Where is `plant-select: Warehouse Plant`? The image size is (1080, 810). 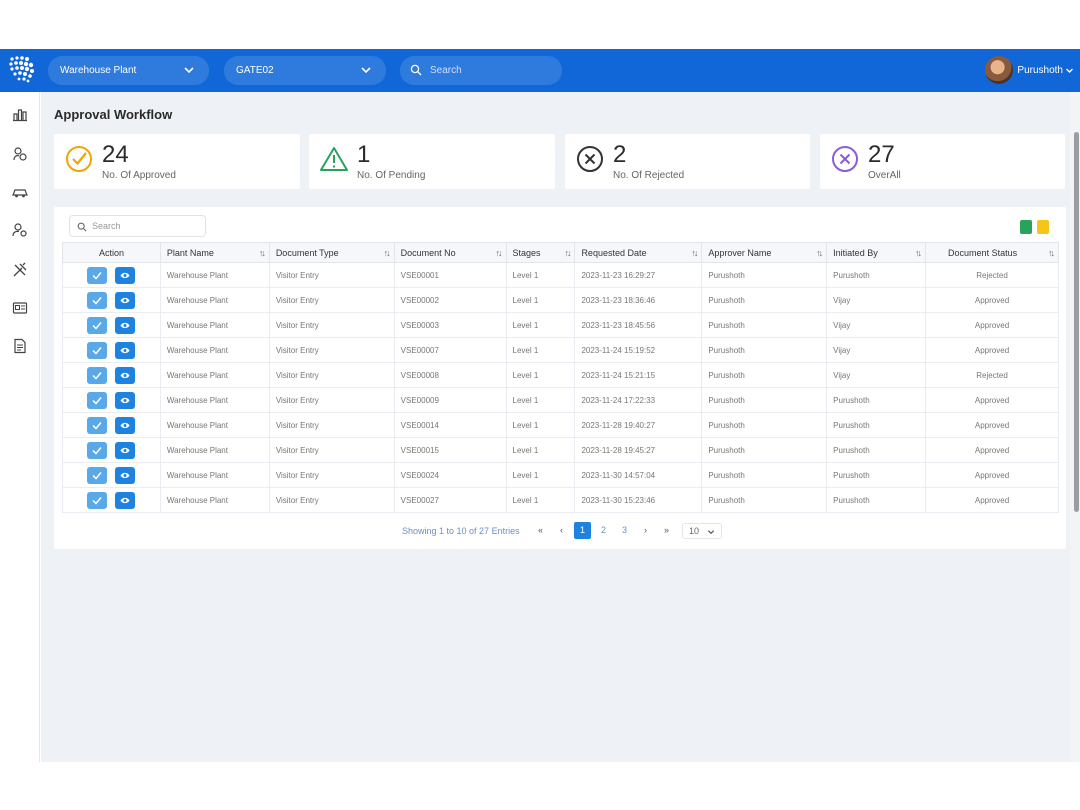
plant-select: Warehouse Plant is located at coordinates (128, 70).